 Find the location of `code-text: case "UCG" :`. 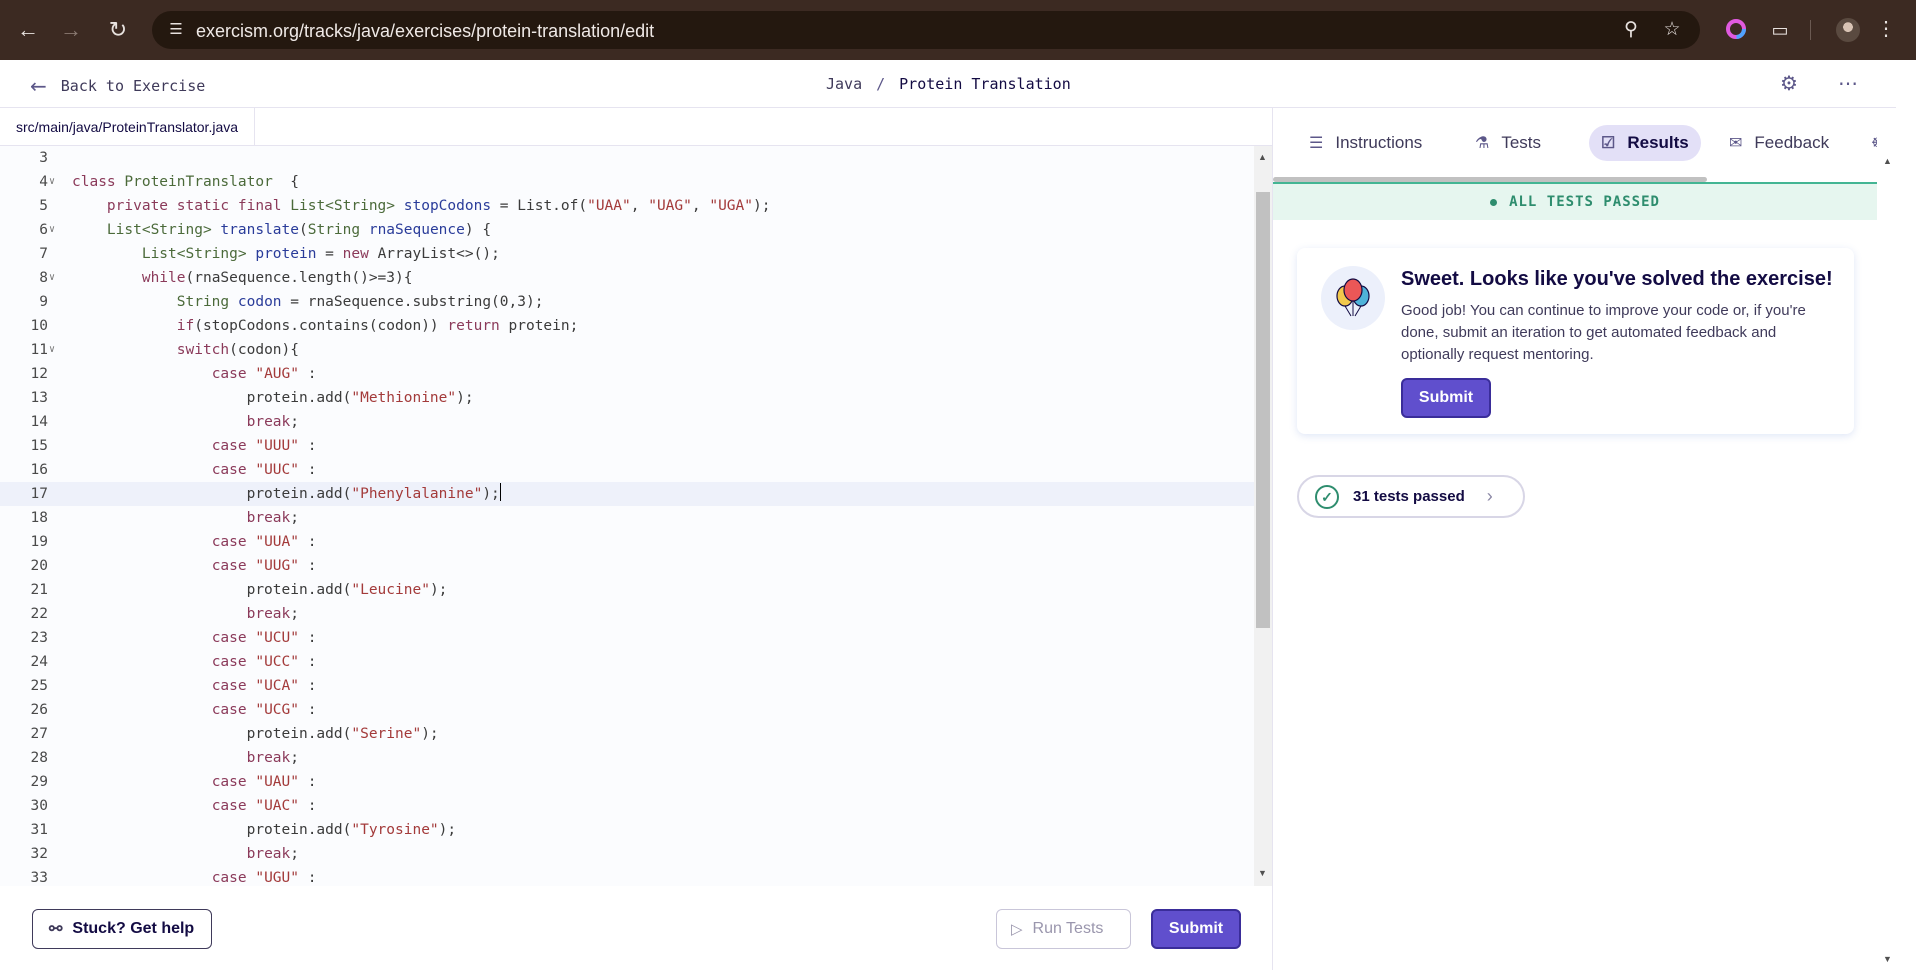

code-text: case "UCG" : is located at coordinates (194, 710).